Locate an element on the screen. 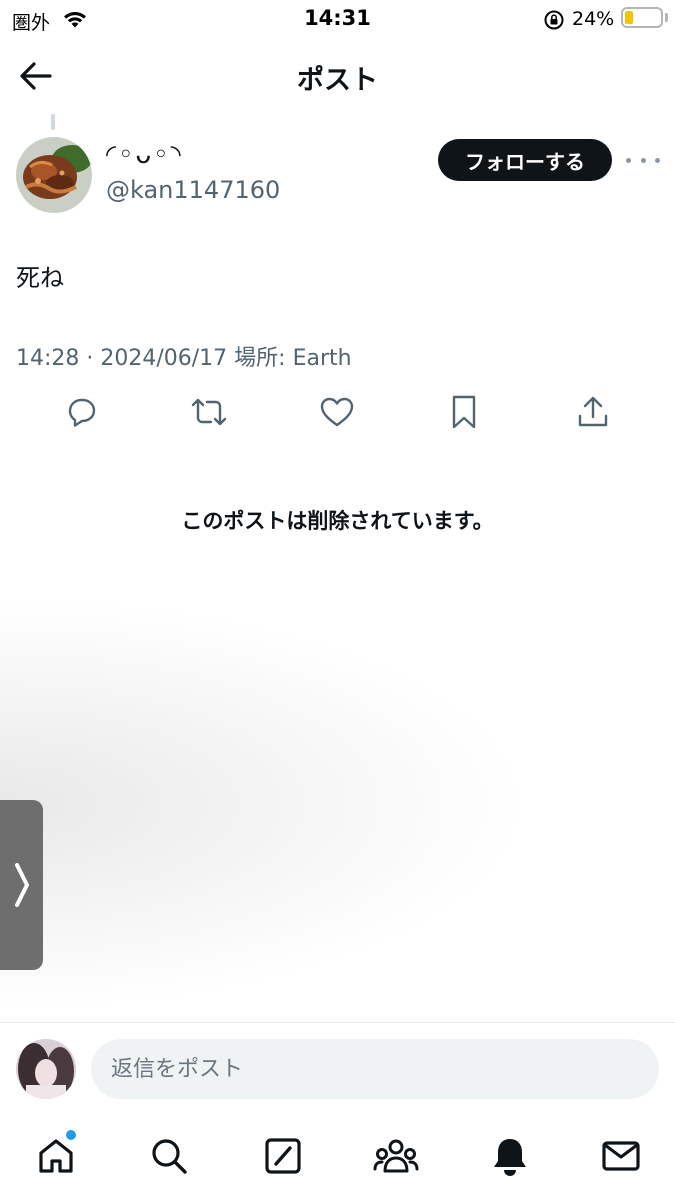 The width and height of the screenshot is (675, 1200). tab-bar is located at coordinates (337, 1159).